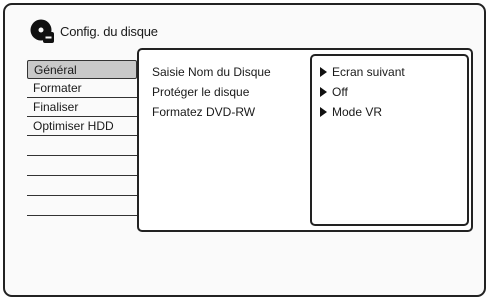  What do you see at coordinates (389, 112) in the screenshot?
I see `setting-option-format-dvdrw: Mode VR` at bounding box center [389, 112].